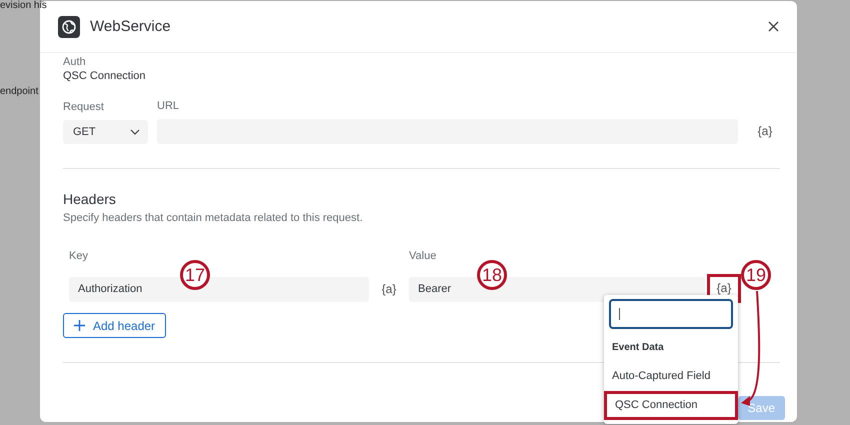  Describe the element at coordinates (135, 132) in the screenshot. I see `chevron-down-icon` at that location.